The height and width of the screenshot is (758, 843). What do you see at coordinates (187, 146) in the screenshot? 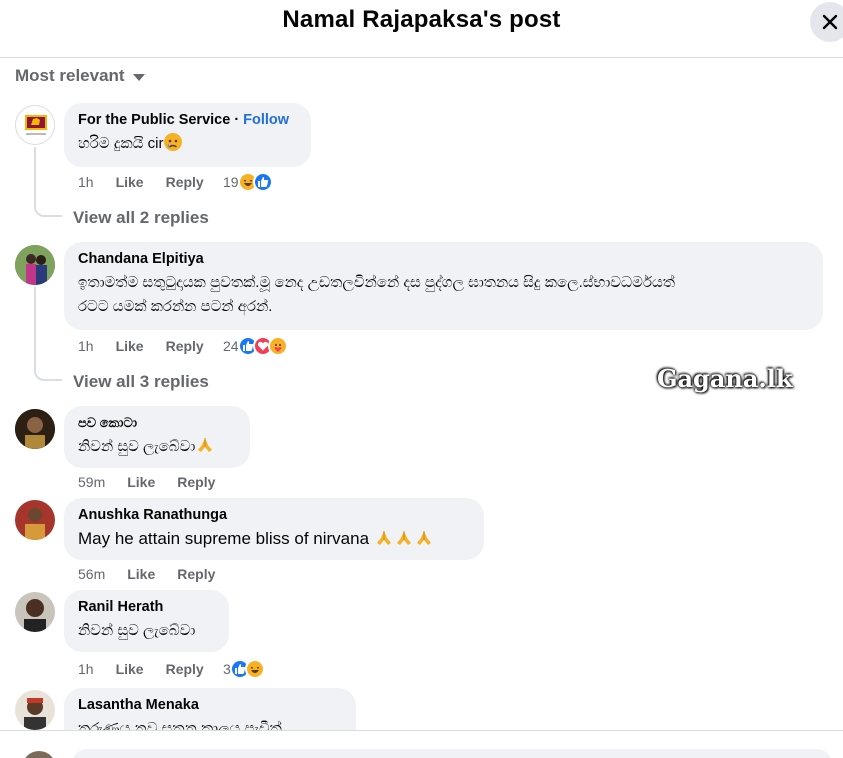
I see `comment-text: හරිම දුකයි cir` at bounding box center [187, 146].